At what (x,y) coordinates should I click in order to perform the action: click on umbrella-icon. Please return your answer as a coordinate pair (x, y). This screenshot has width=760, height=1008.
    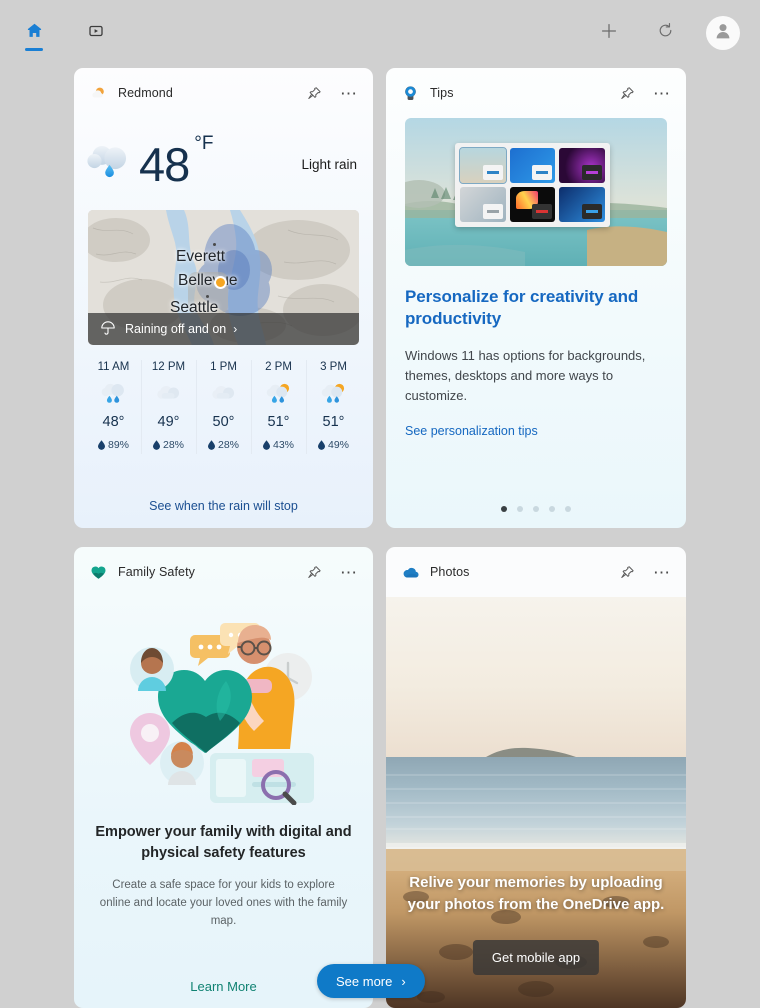
    Looking at the image, I should click on (108, 329).